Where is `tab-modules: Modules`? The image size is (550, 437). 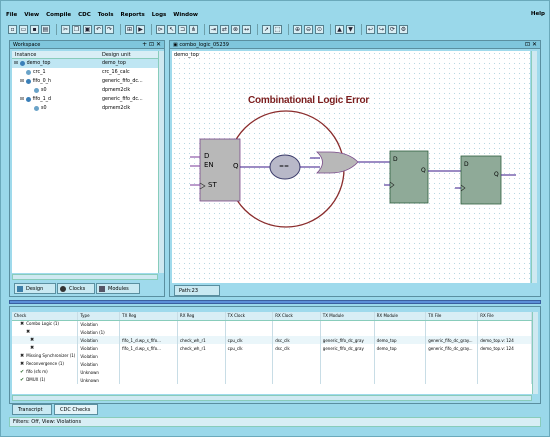 tab-modules: Modules is located at coordinates (118, 288).